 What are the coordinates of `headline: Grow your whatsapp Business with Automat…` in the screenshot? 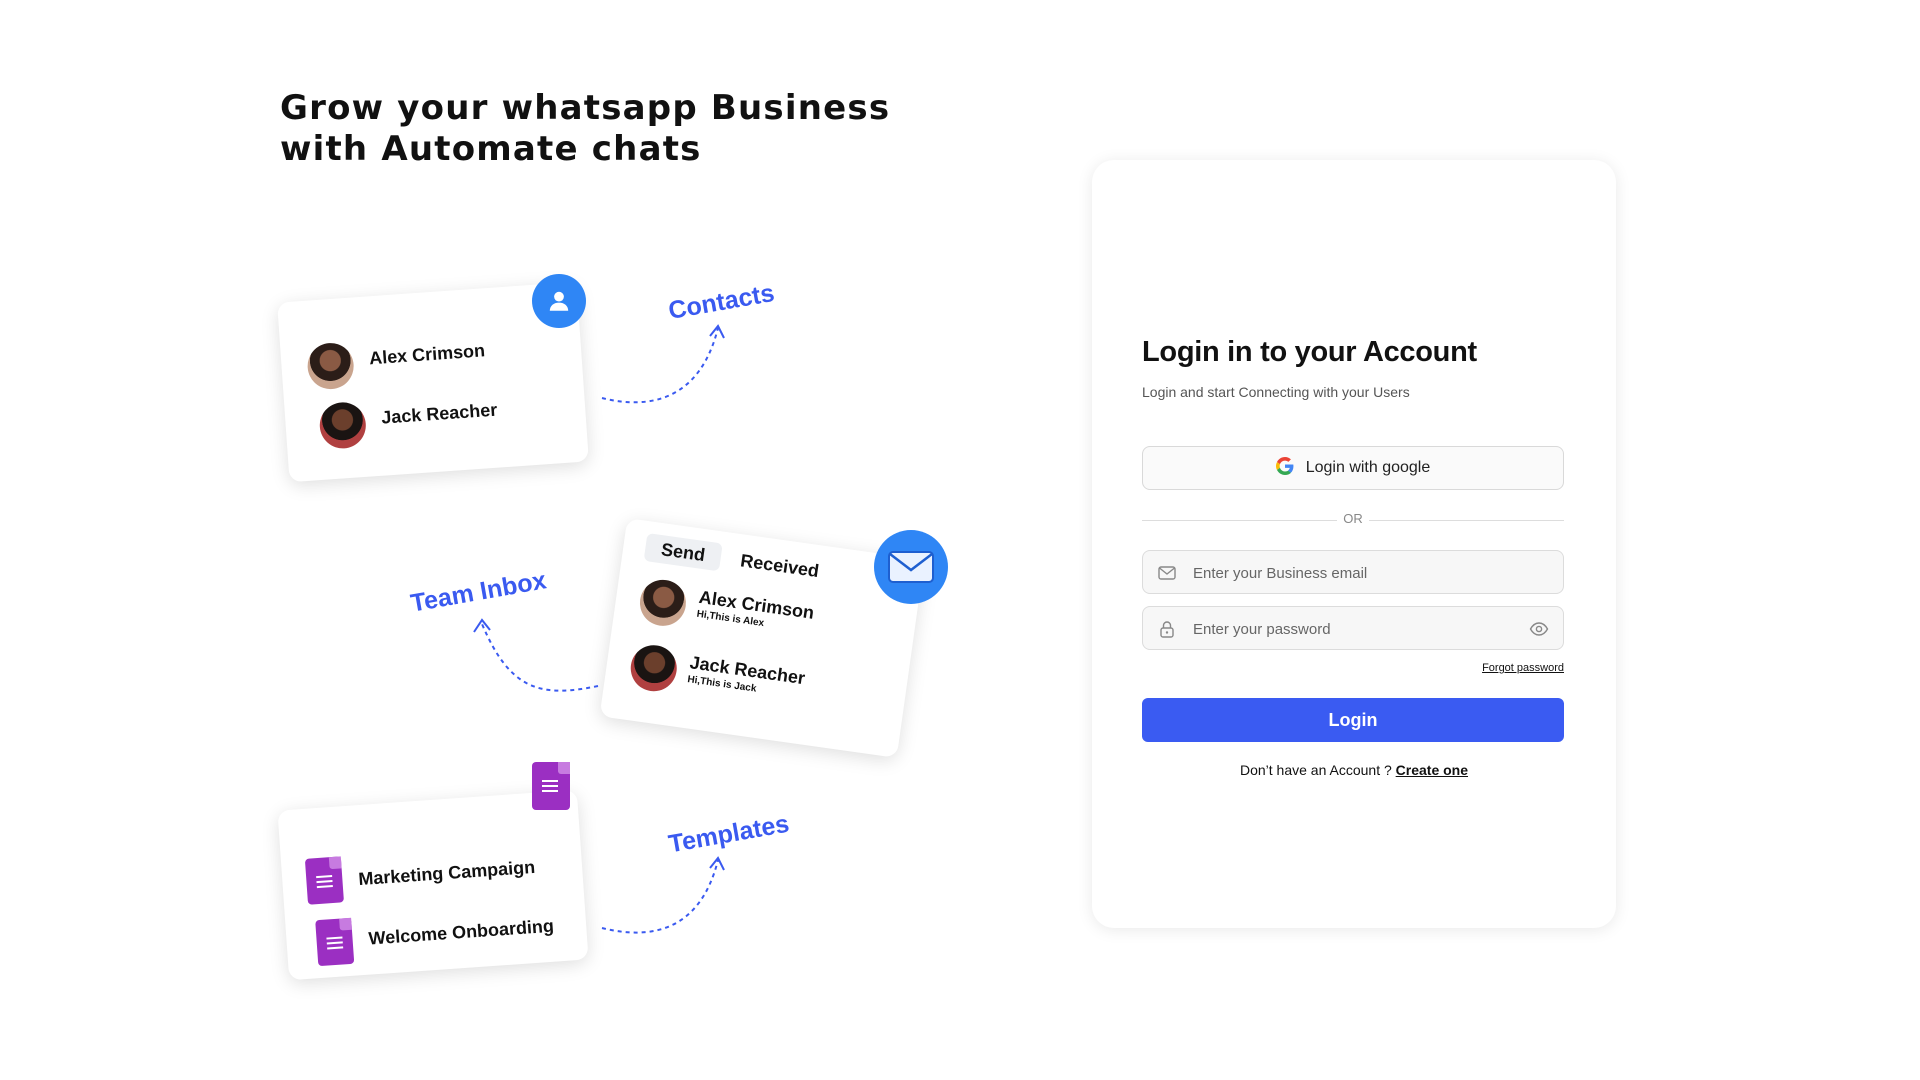 It's located at (585, 129).